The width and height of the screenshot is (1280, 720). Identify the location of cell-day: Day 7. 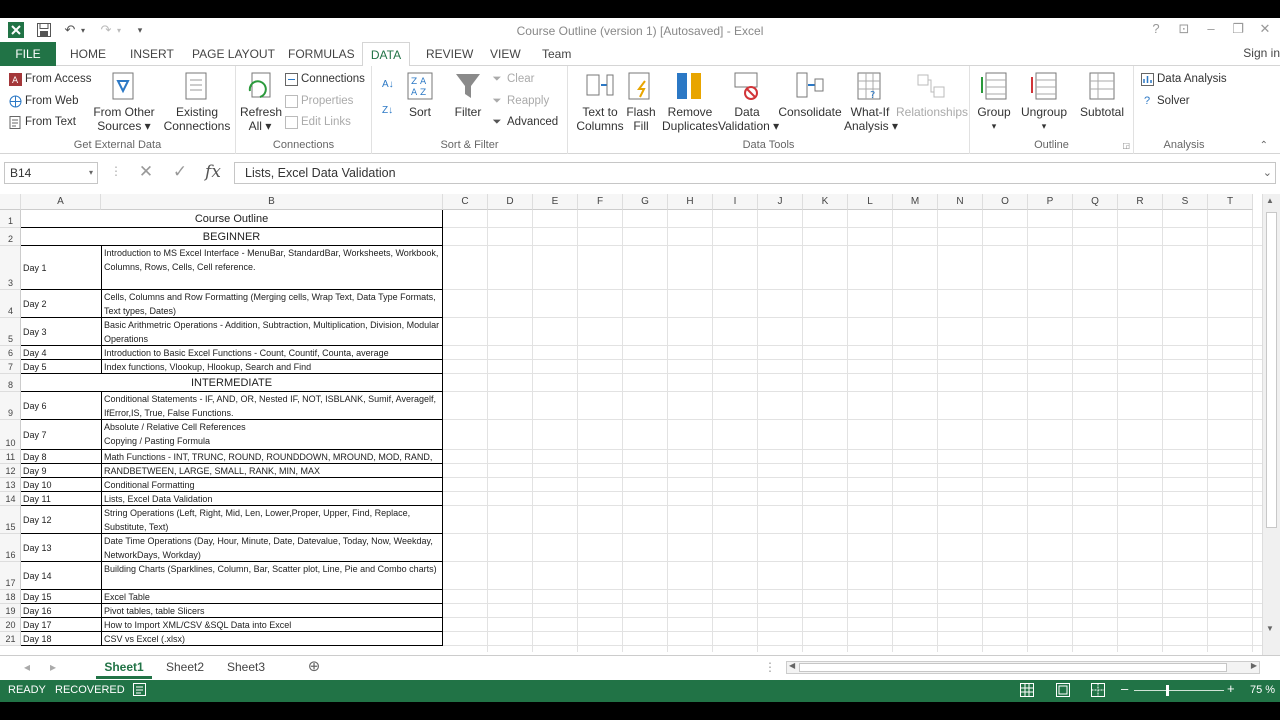
(61, 435).